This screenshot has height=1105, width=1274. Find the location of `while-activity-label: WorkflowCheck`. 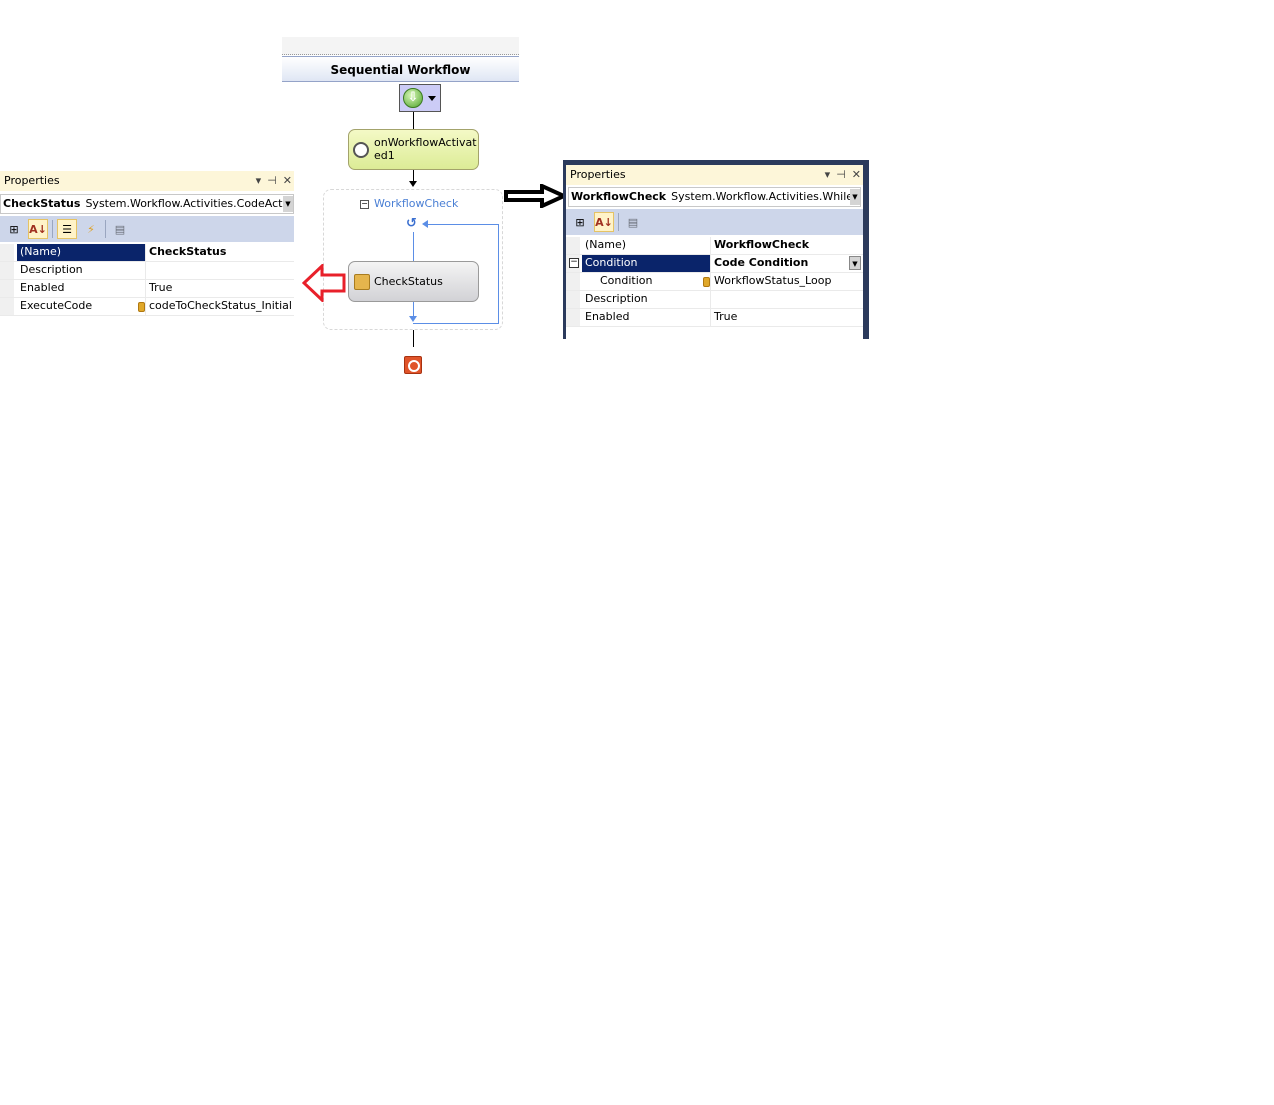

while-activity-label: WorkflowCheck is located at coordinates (416, 203).